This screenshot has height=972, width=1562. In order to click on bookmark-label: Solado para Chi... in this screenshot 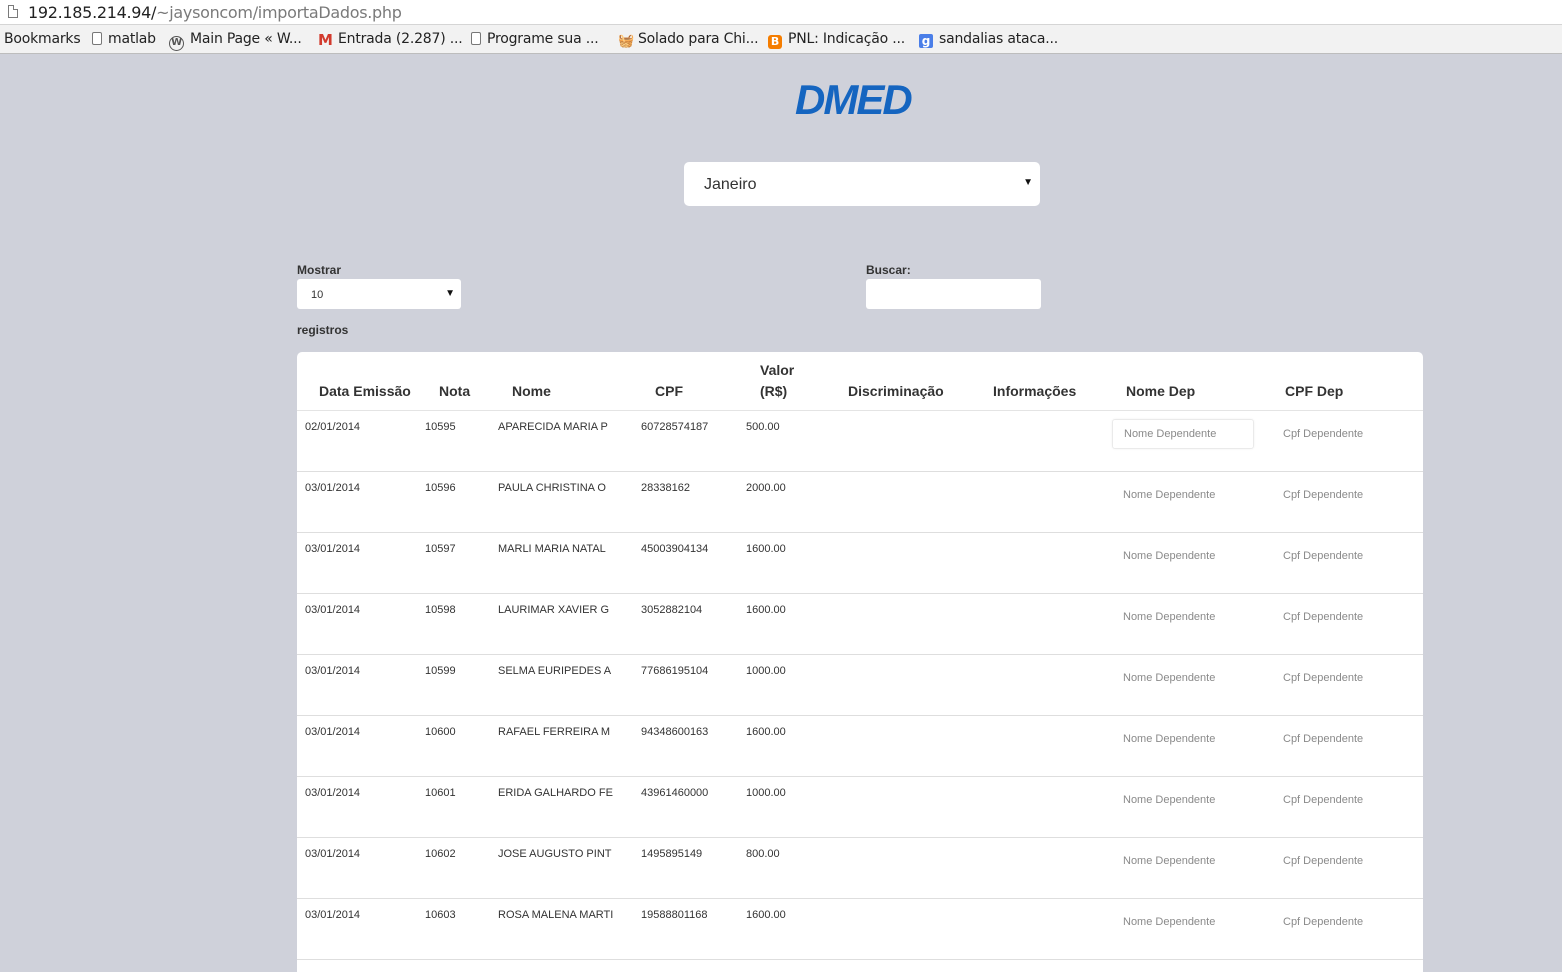, I will do `click(698, 39)`.